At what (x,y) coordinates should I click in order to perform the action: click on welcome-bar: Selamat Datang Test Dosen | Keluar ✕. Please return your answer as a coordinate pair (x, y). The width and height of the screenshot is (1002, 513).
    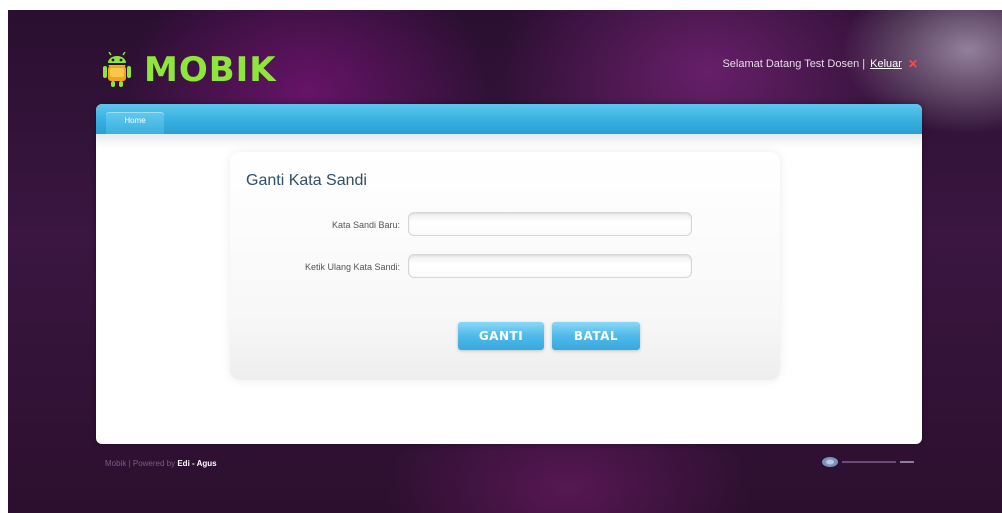
    Looking at the image, I should click on (820, 64).